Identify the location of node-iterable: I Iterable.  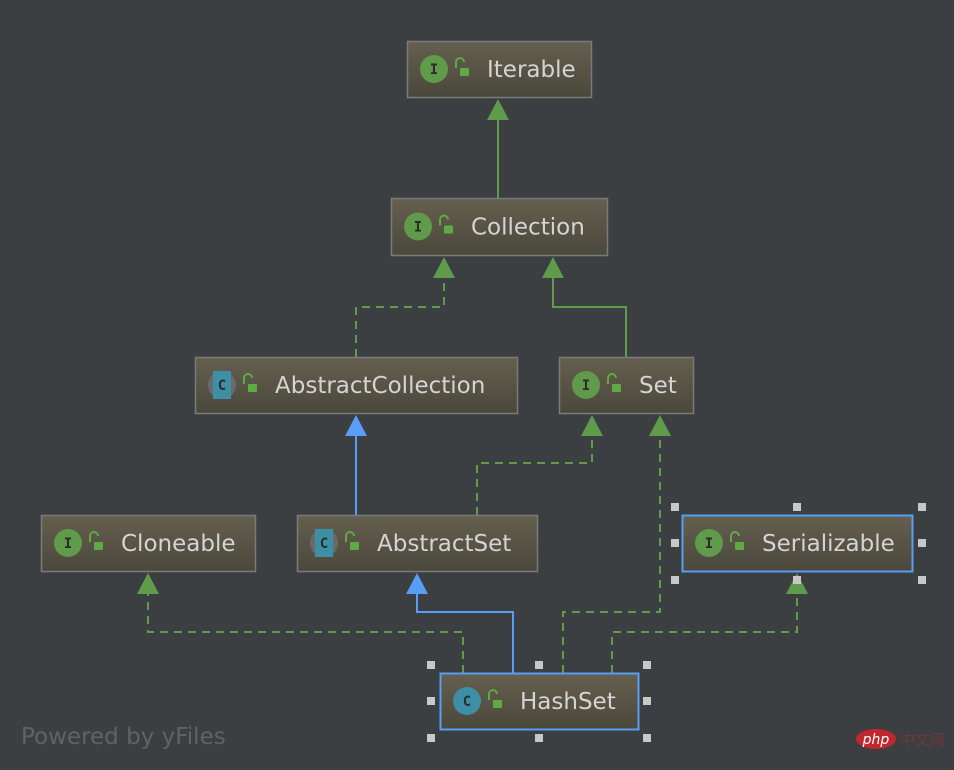
(499, 69).